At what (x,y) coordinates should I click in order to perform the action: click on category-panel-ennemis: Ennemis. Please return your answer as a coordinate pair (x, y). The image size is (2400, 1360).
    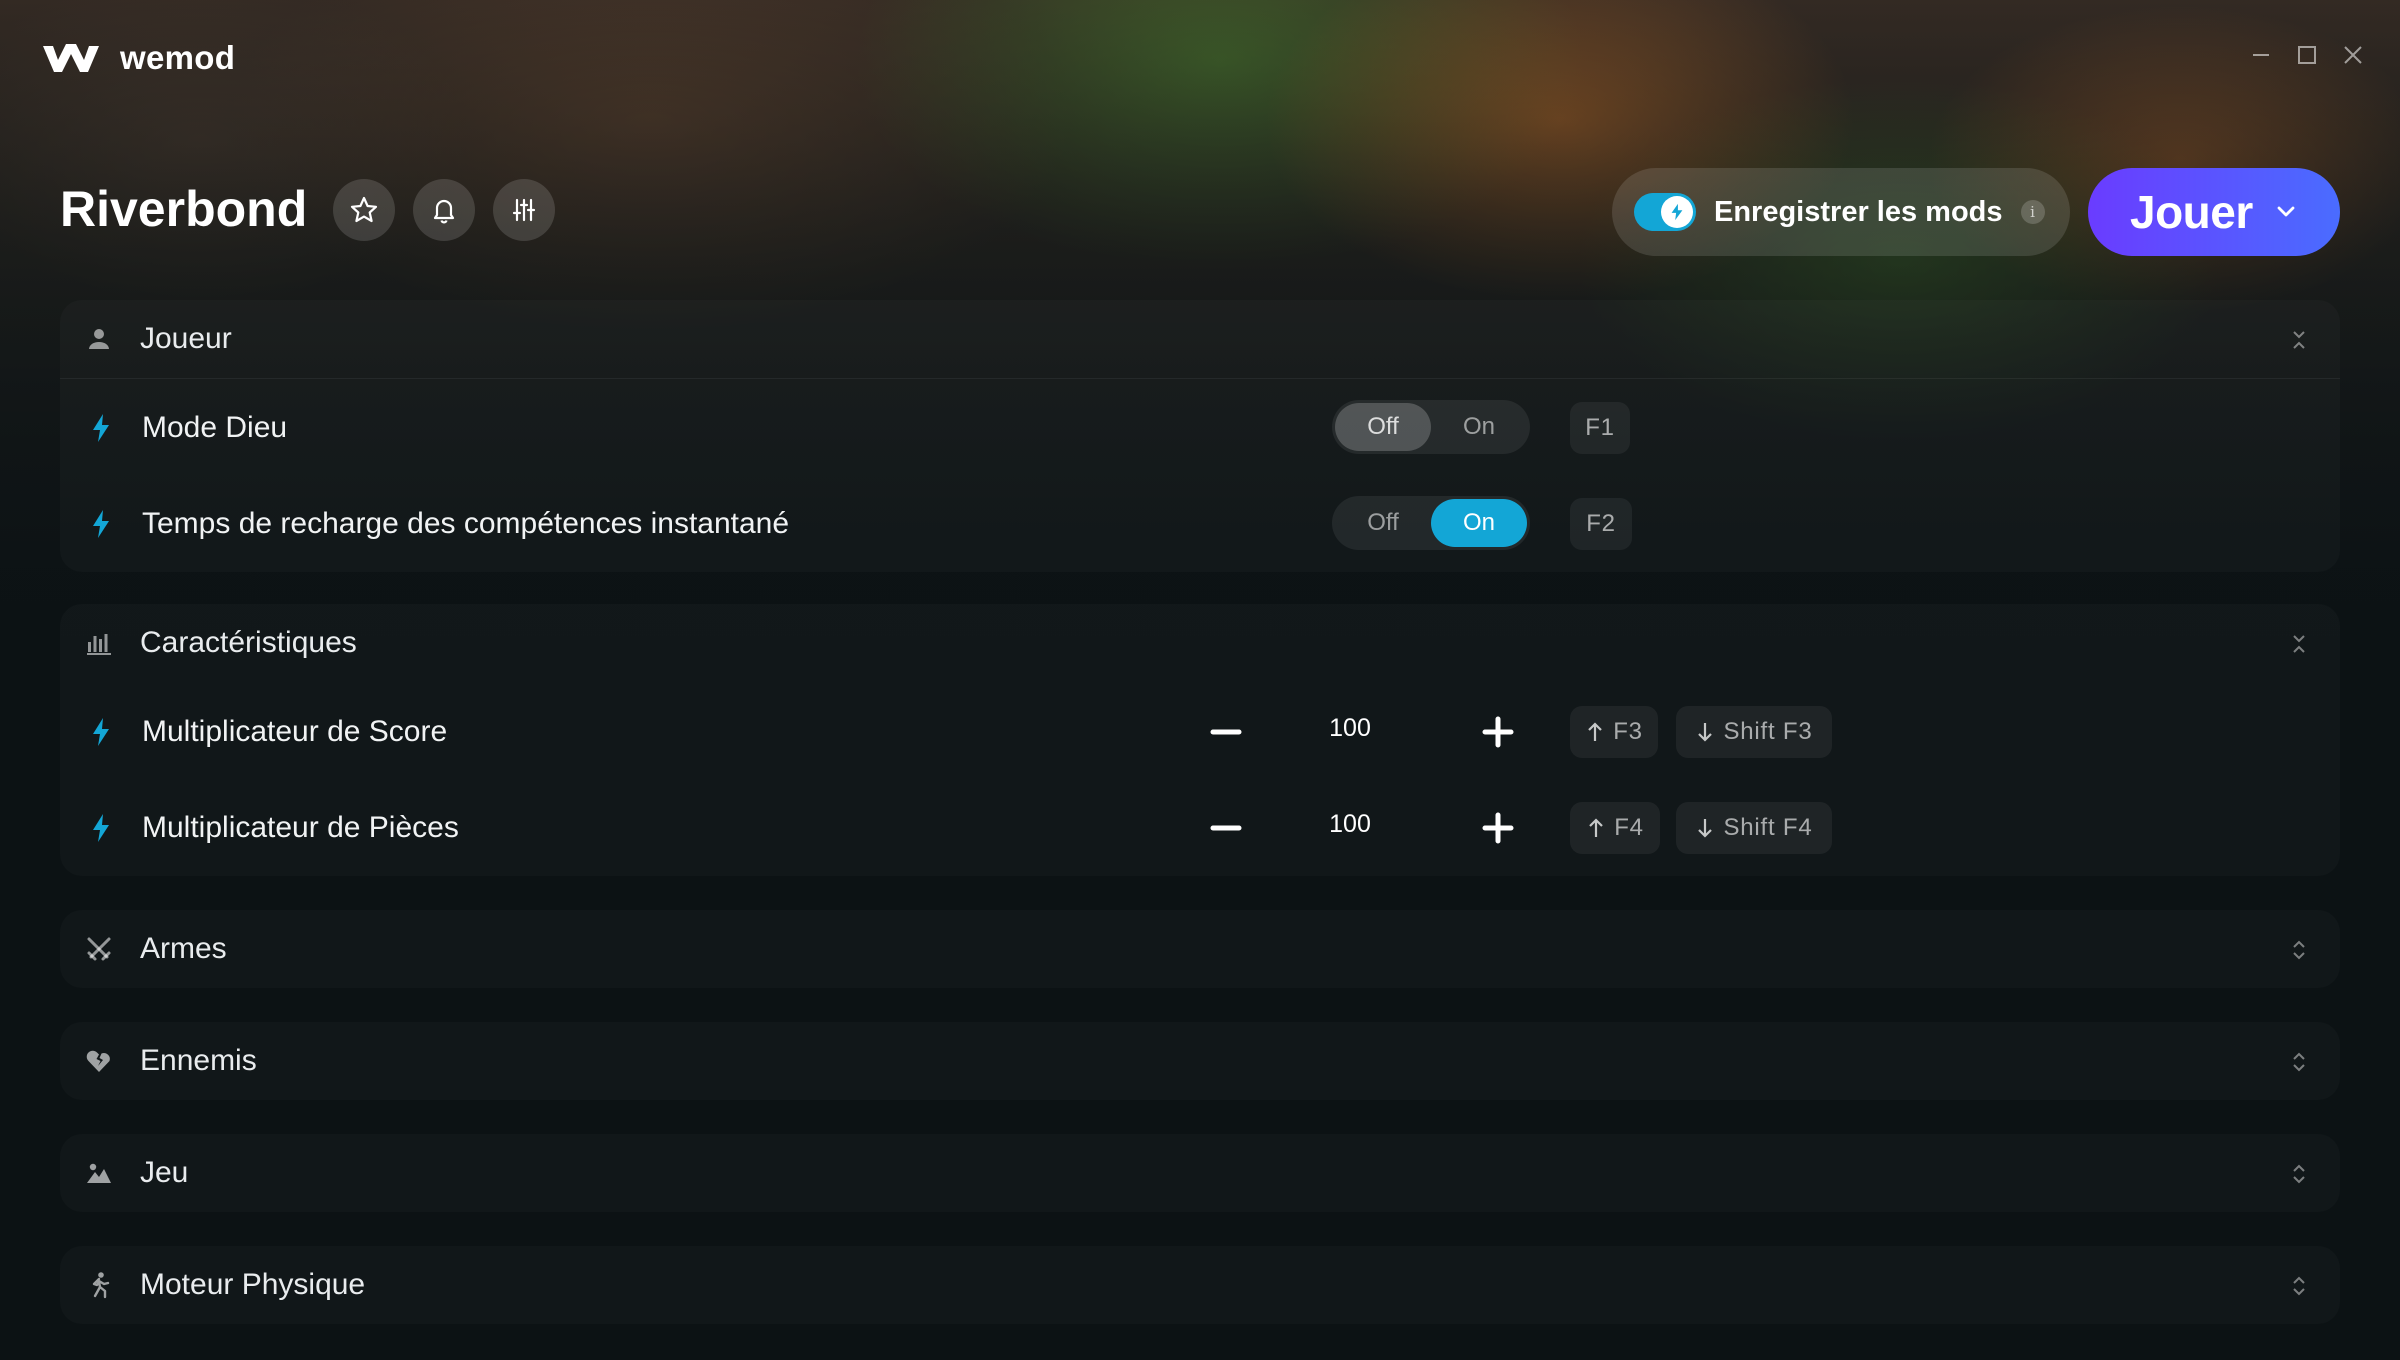
    Looking at the image, I should click on (1200, 1061).